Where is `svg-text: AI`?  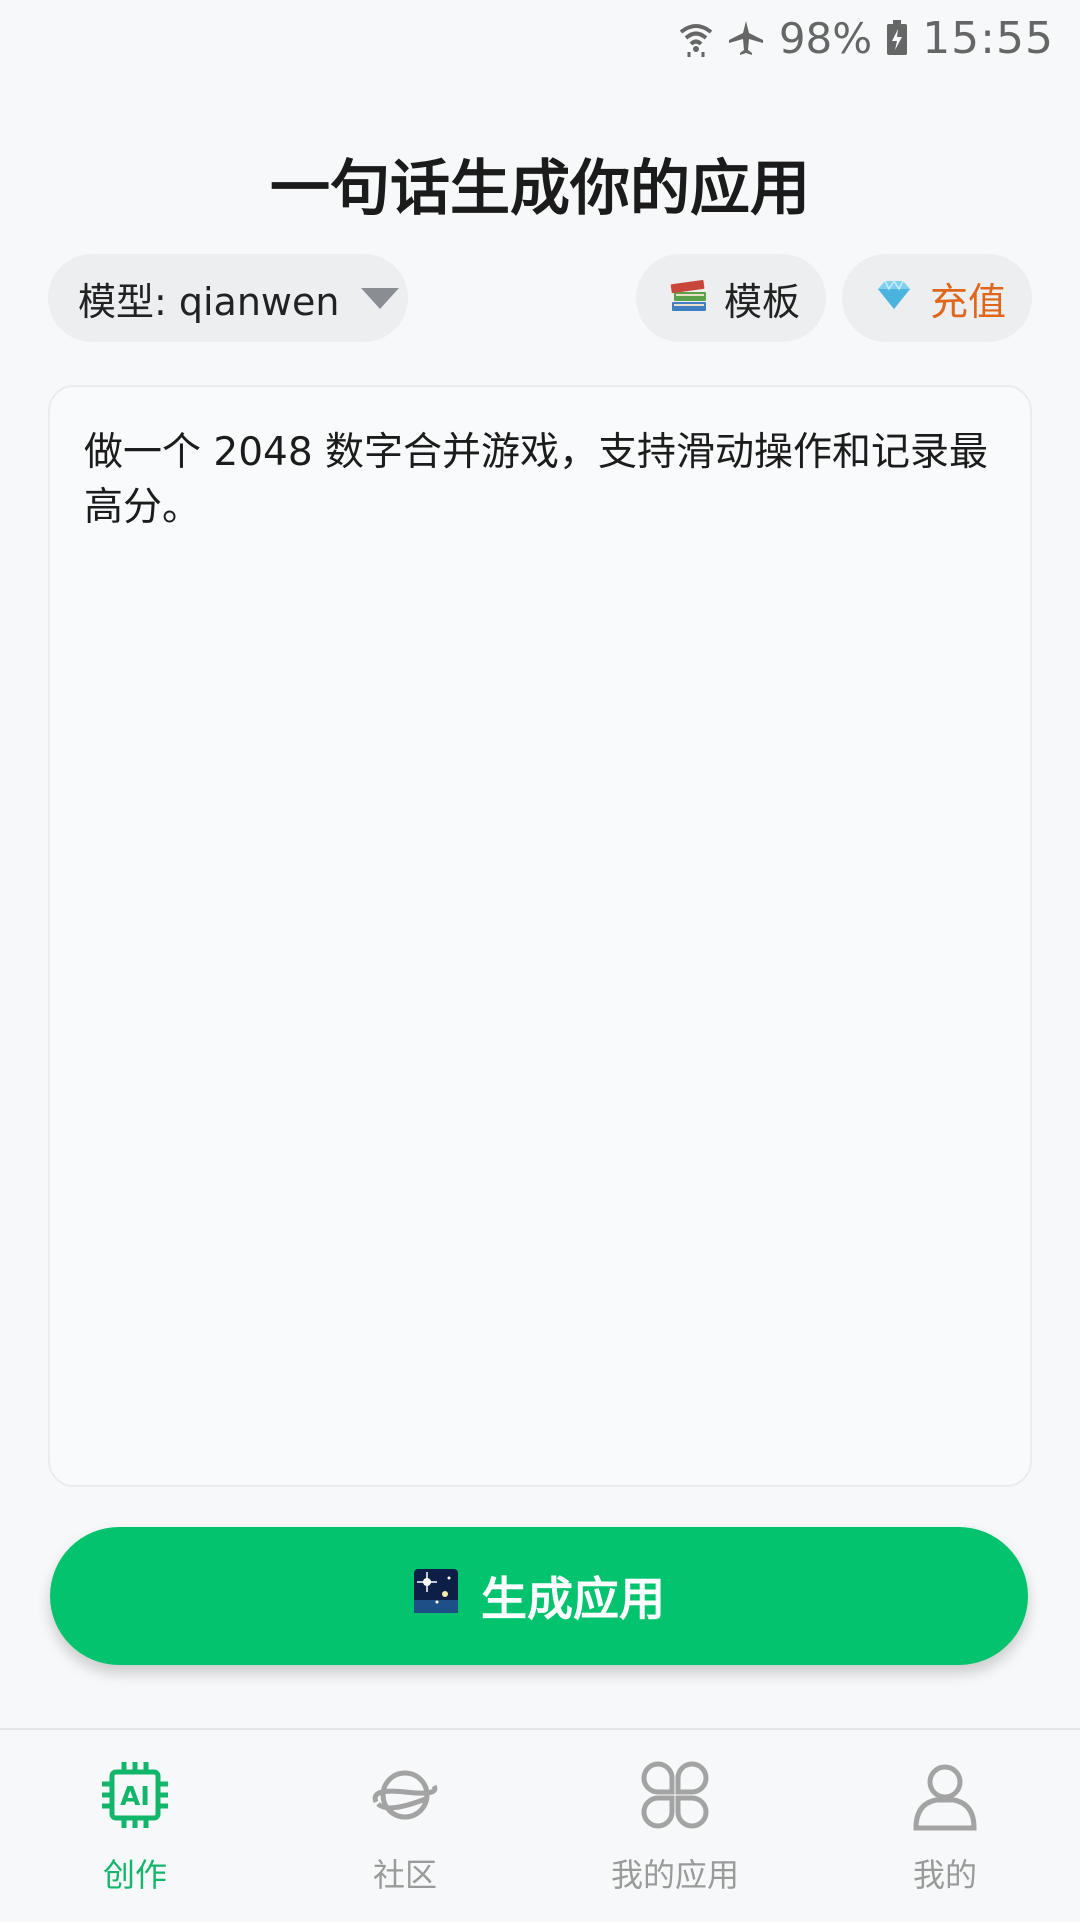
svg-text: AI is located at coordinates (135, 1797).